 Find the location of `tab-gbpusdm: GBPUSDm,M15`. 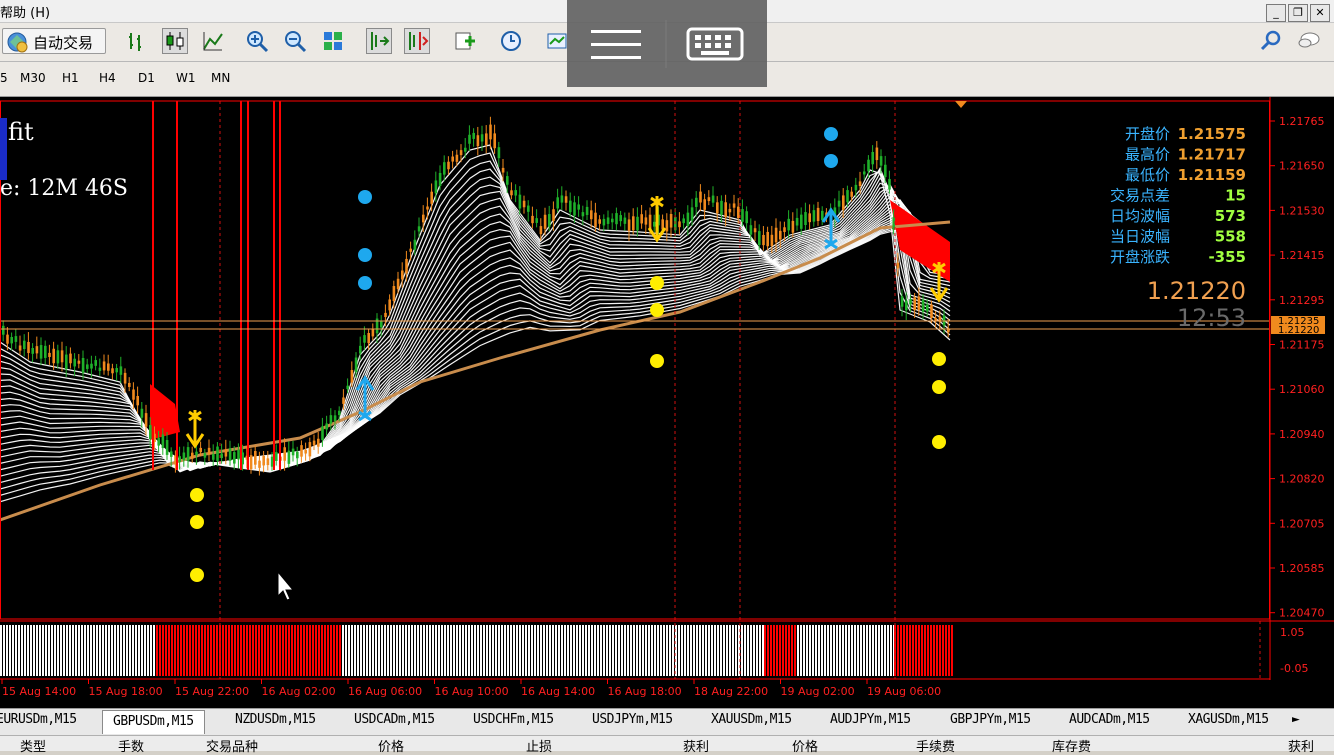

tab-gbpusdm: GBPUSDm,M15 is located at coordinates (153, 722).